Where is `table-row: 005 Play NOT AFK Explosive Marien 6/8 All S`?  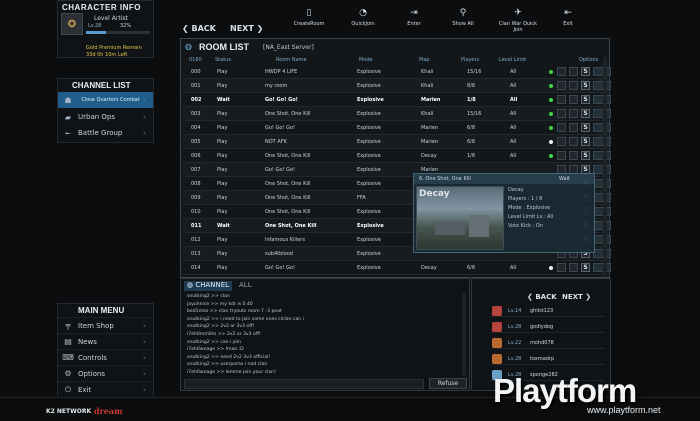 table-row: 005 Play NOT AFK Explosive Marien 6/8 All S is located at coordinates (397, 142).